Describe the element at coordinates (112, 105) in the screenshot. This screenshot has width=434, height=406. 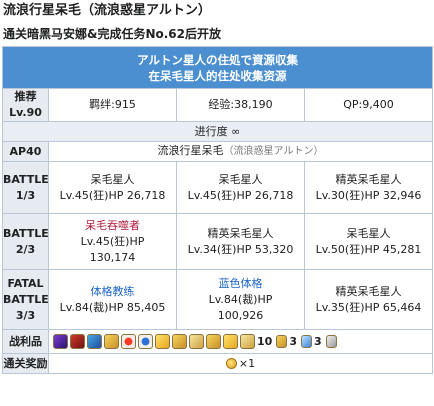
I see `bond-value: 羁绊:915` at that location.